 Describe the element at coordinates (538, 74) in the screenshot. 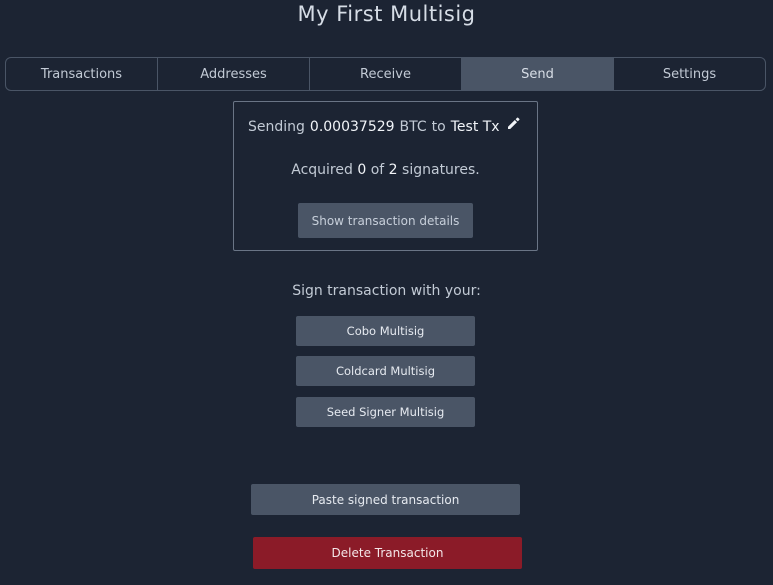

I see `tab-send: Send` at that location.